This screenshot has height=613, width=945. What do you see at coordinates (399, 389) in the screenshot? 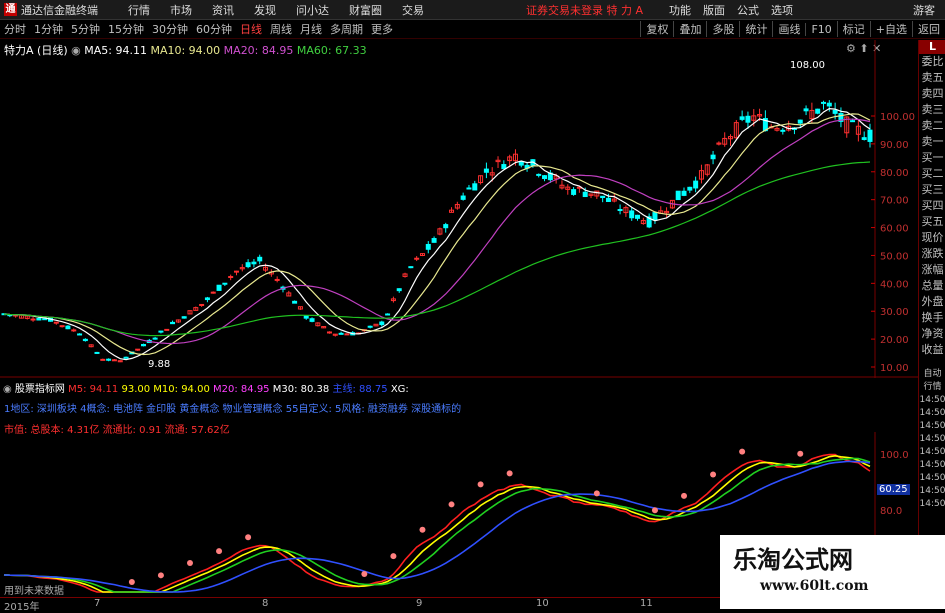
I see `indicator-xg: XG:` at bounding box center [399, 389].